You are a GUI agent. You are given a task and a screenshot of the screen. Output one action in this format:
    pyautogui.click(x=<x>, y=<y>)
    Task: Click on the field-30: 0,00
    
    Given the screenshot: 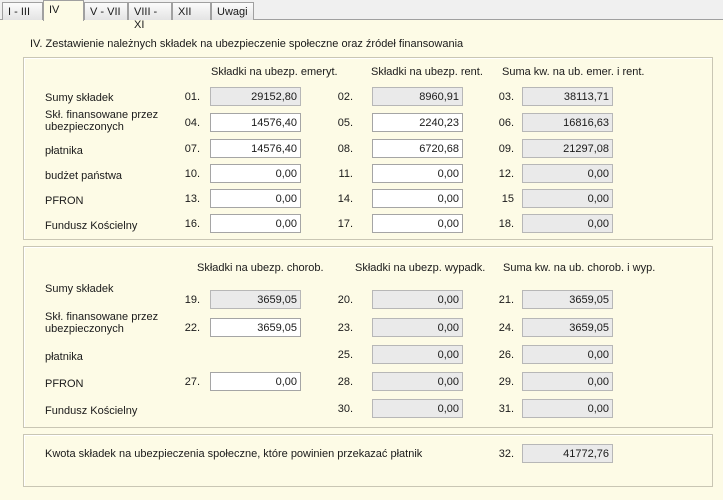 What is the action you would take?
    pyautogui.click(x=417, y=408)
    